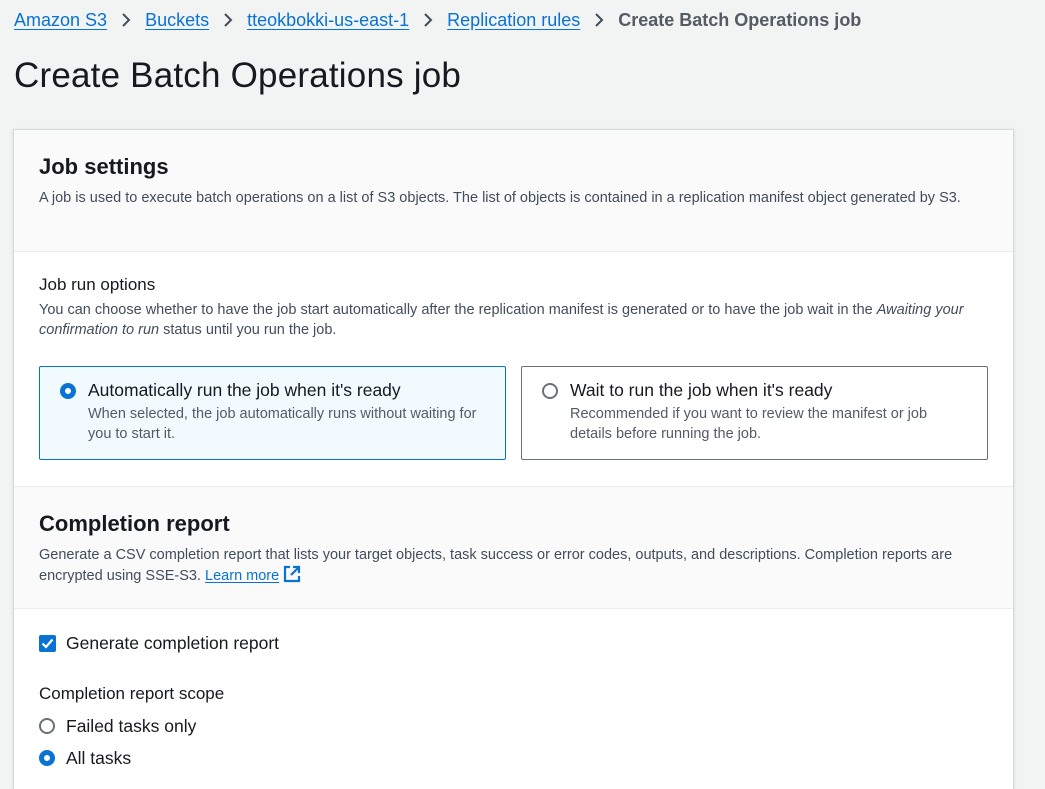 The height and width of the screenshot is (789, 1045). Describe the element at coordinates (99, 757) in the screenshot. I see `scope-all-tasks-label: All tasks` at that location.